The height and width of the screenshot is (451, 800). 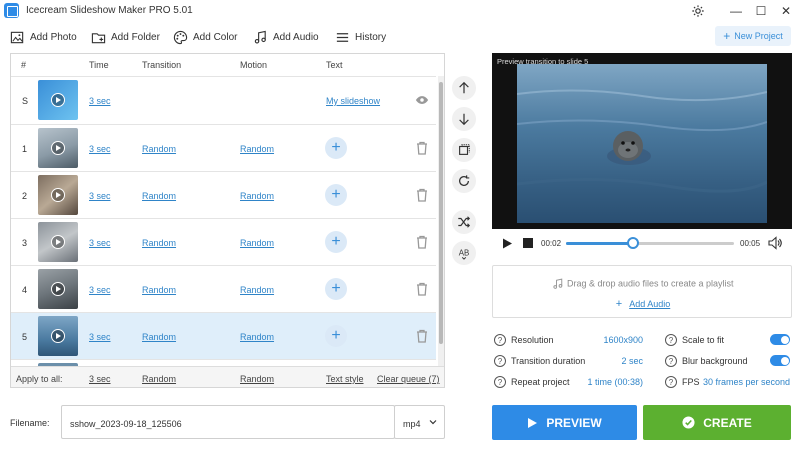 I want to click on sort-alphabet-button: AB, so click(x=464, y=253).